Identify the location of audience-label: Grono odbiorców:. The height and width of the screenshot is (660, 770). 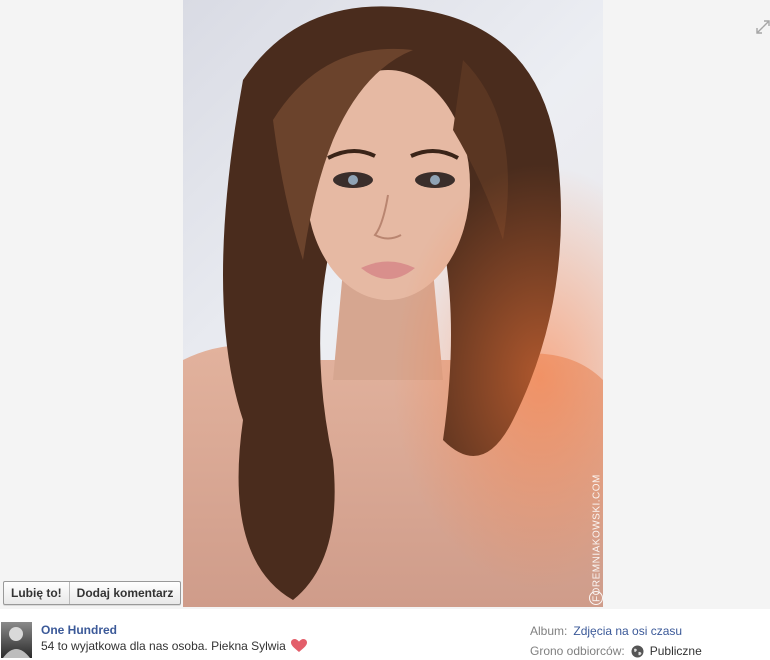
(577, 651).